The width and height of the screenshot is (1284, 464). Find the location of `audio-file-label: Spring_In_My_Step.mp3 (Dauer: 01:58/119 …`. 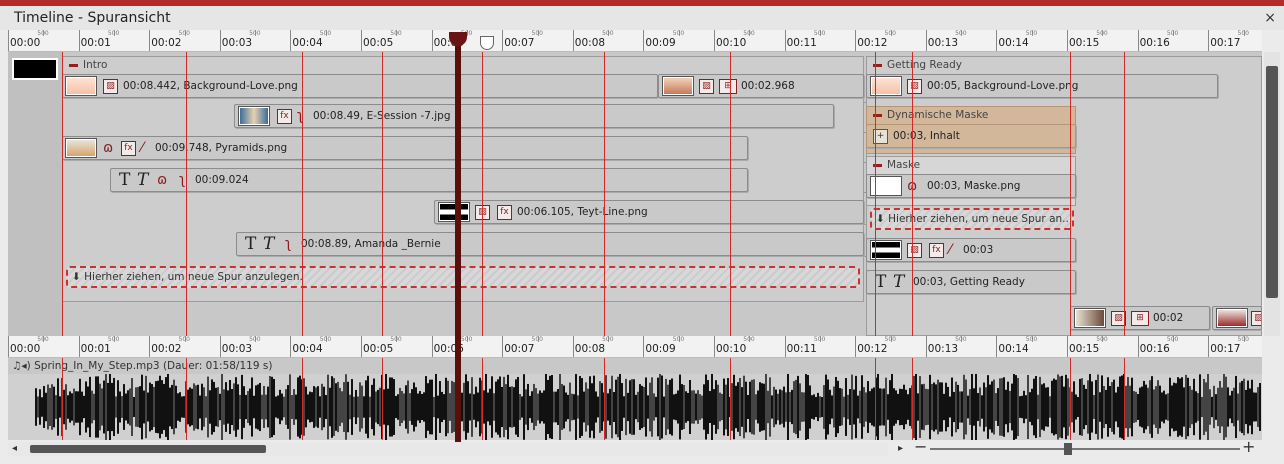

audio-file-label: Spring_In_My_Step.mp3 (Dauer: 01:58/119 … is located at coordinates (153, 366).